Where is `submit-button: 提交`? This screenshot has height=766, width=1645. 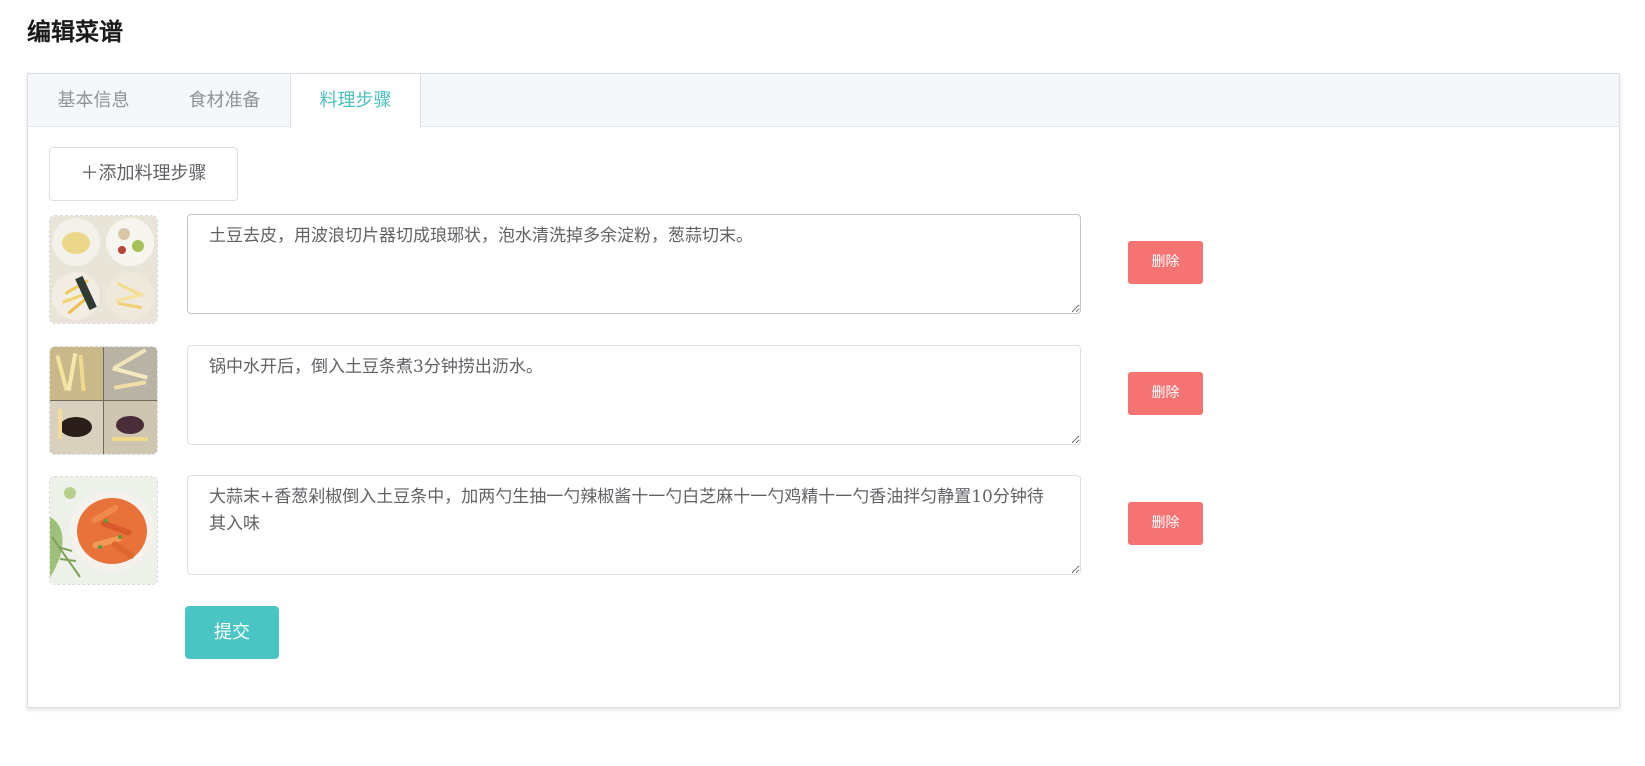 submit-button: 提交 is located at coordinates (232, 632).